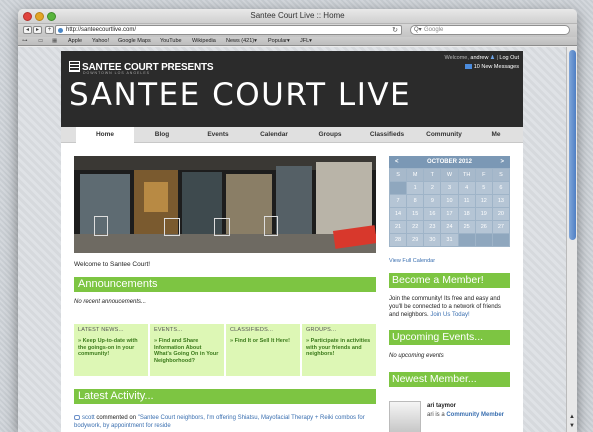  What do you see at coordinates (77, 417) in the screenshot?
I see `comment-icon` at bounding box center [77, 417].